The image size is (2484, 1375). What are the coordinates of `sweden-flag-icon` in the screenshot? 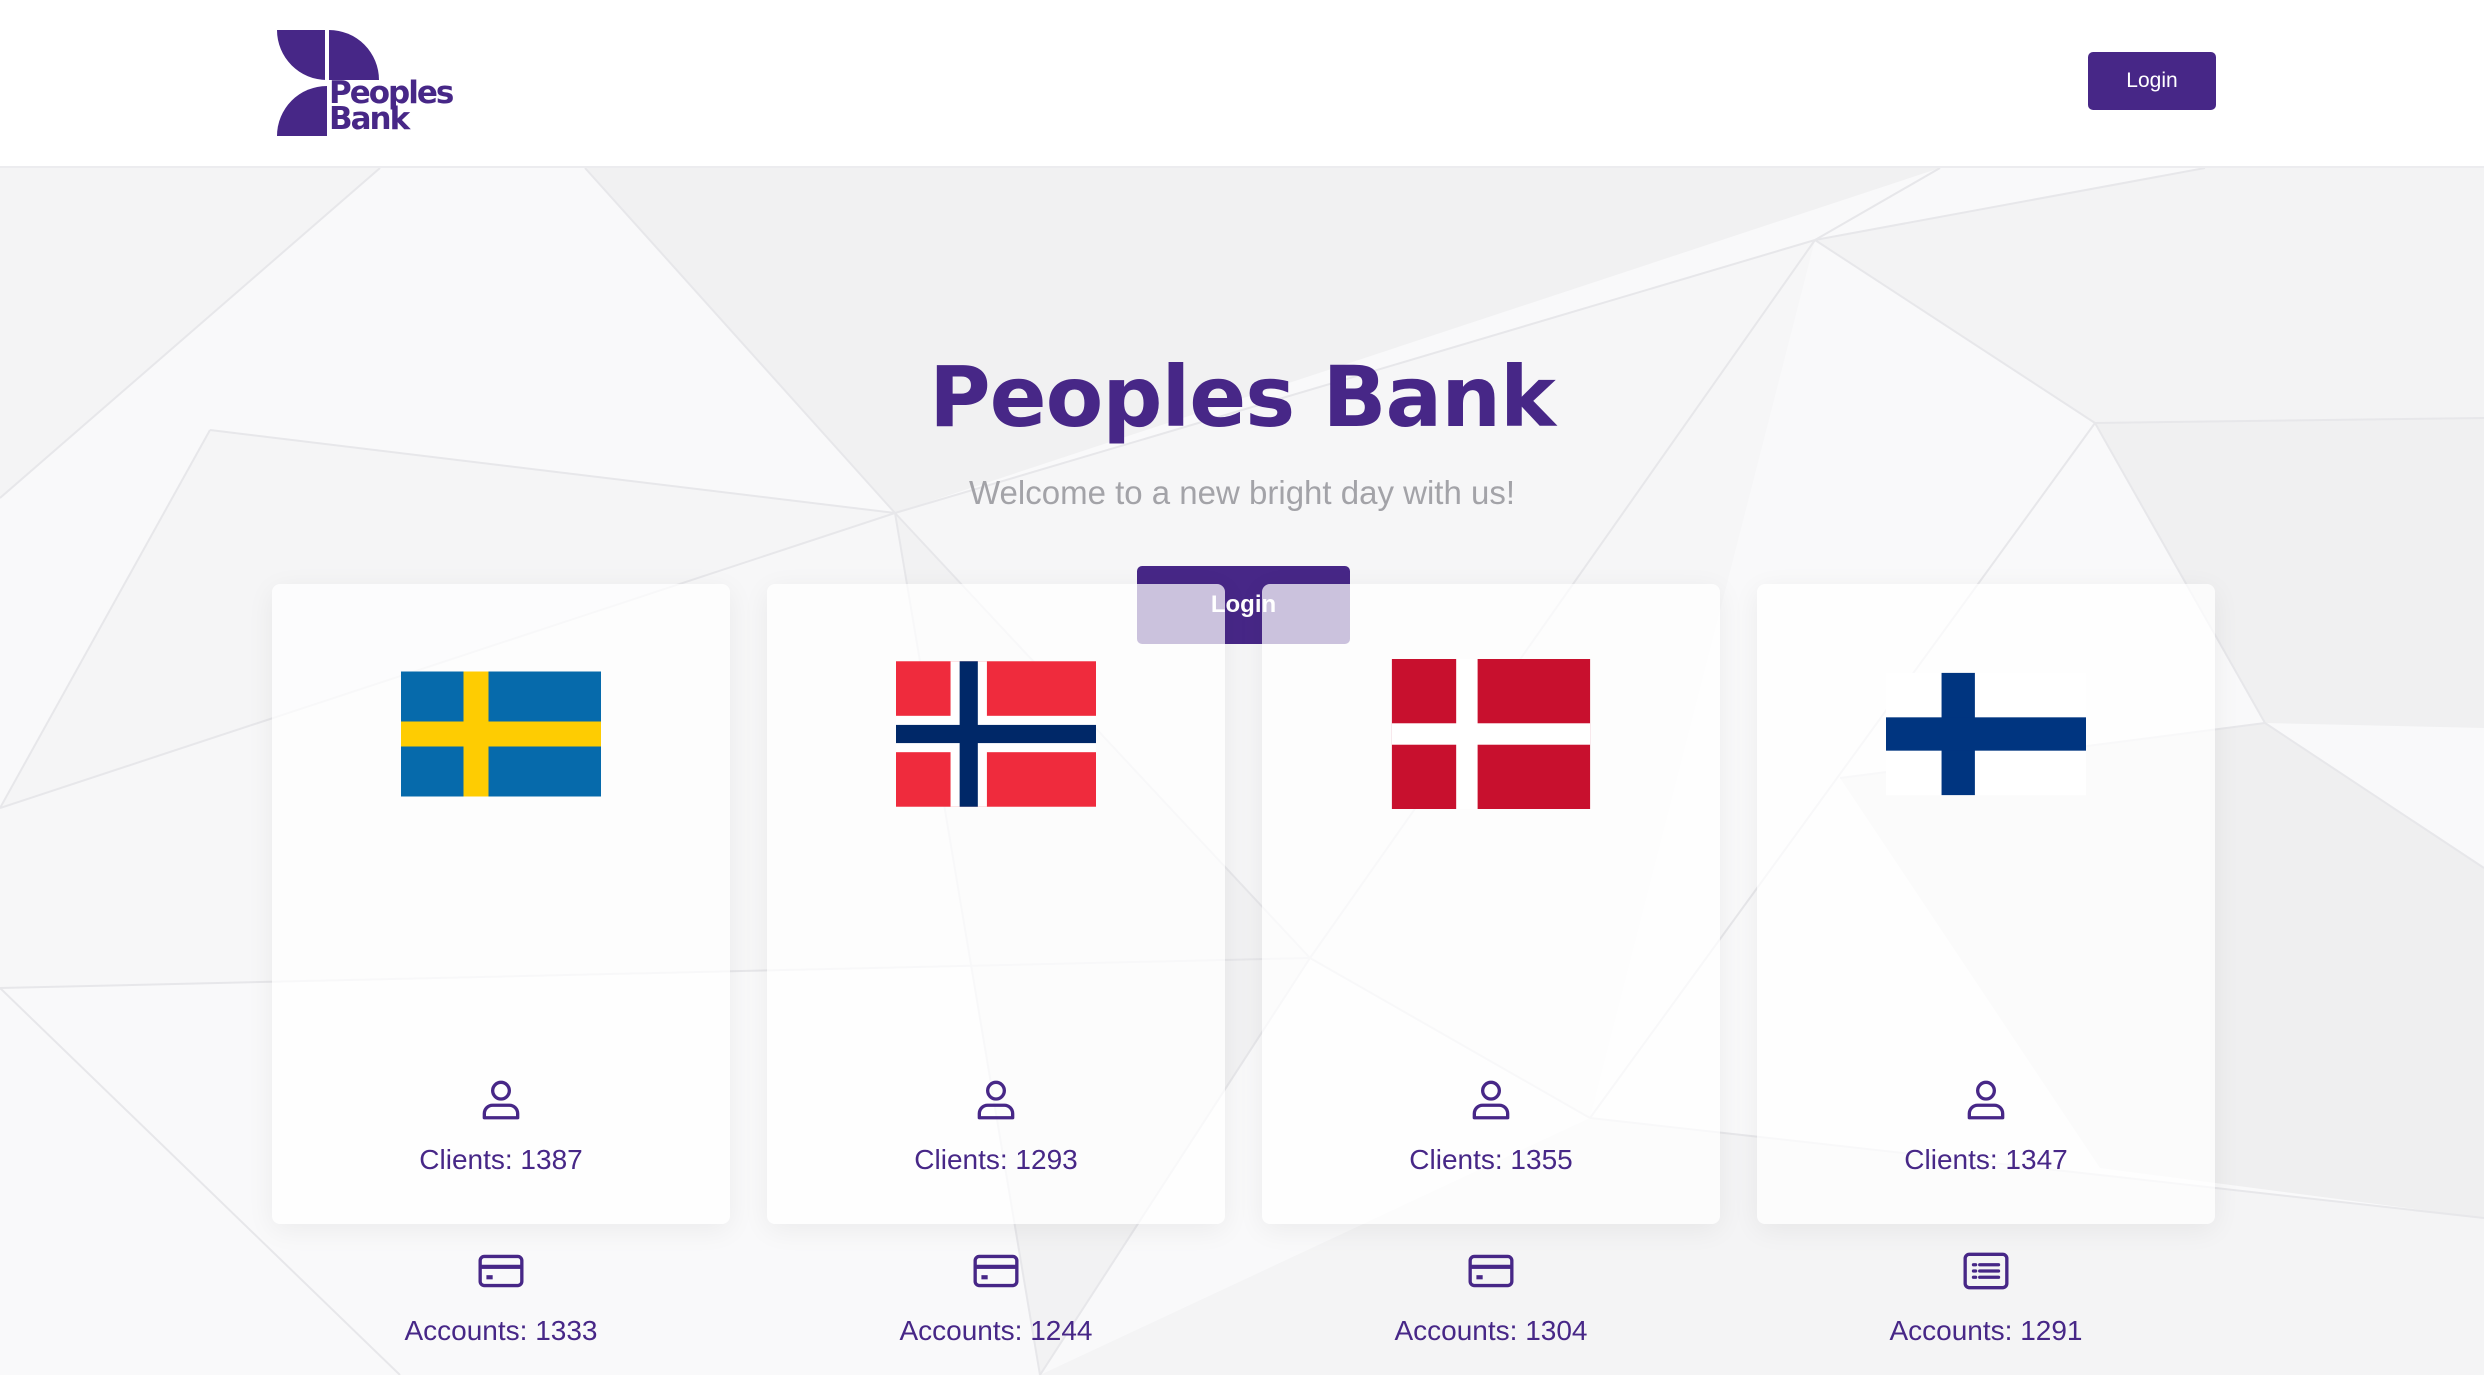 It's located at (501, 734).